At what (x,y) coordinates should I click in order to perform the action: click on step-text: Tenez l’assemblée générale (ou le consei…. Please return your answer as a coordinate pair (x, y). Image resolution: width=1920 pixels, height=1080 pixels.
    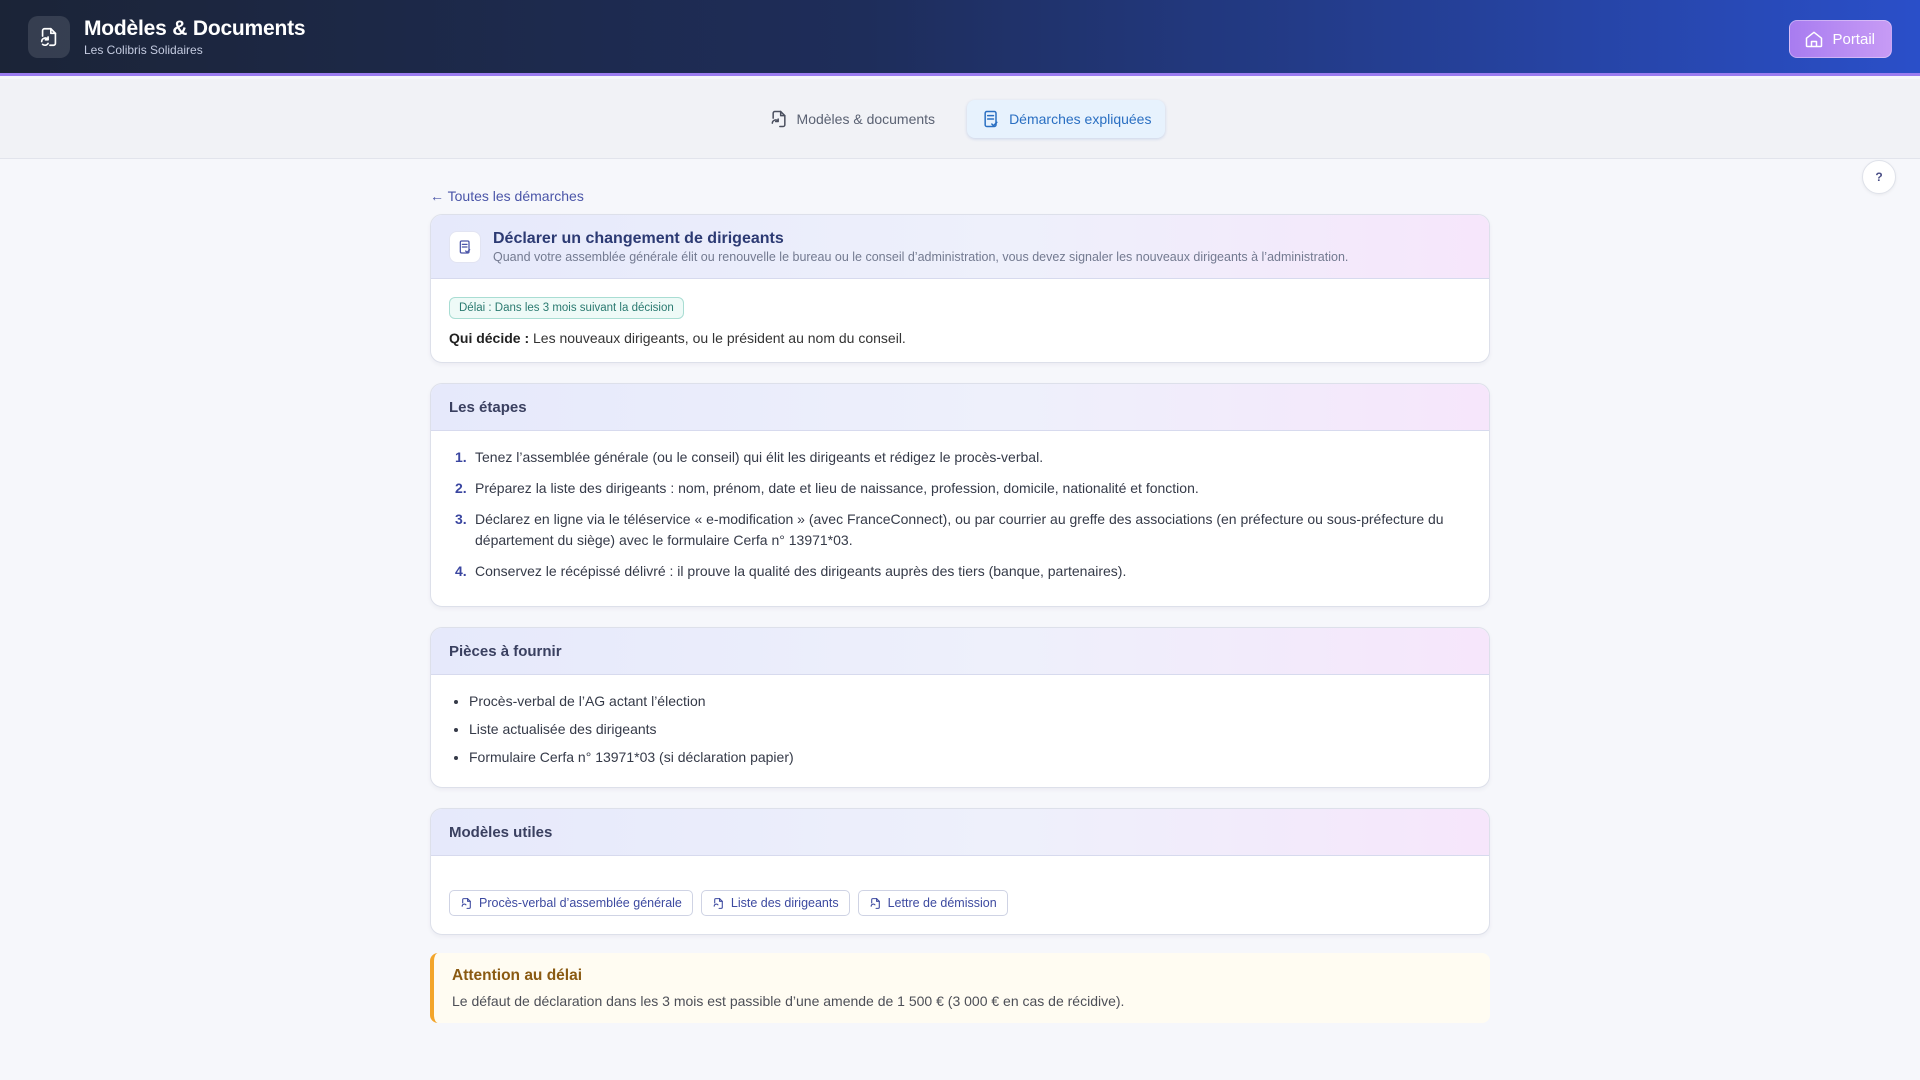
    Looking at the image, I should click on (759, 457).